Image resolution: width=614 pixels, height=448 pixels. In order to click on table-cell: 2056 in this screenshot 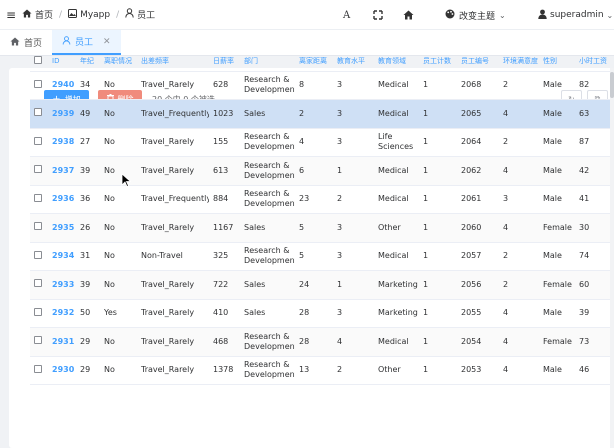, I will do `click(478, 285)`.